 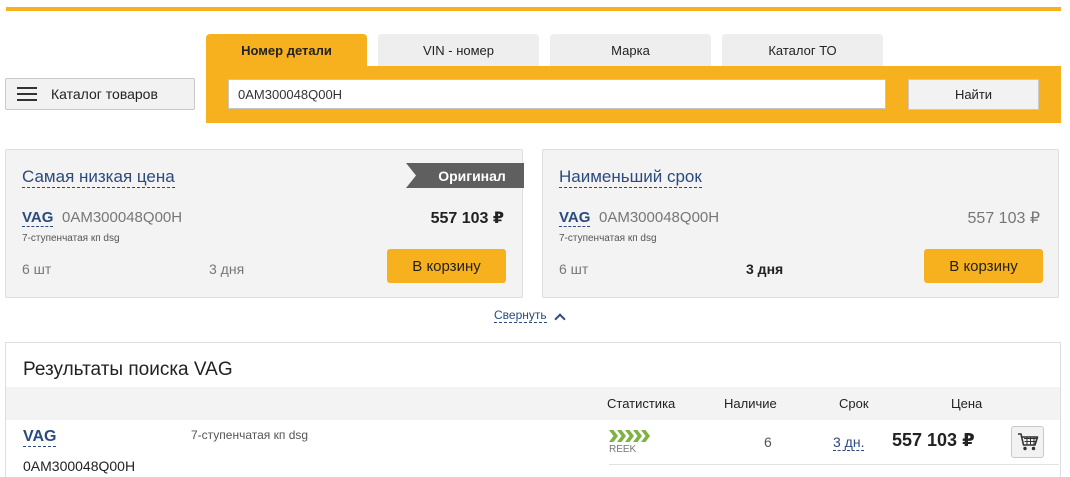 I want to click on catalog-menu-button: Каталог товаров, so click(x=100, y=94).